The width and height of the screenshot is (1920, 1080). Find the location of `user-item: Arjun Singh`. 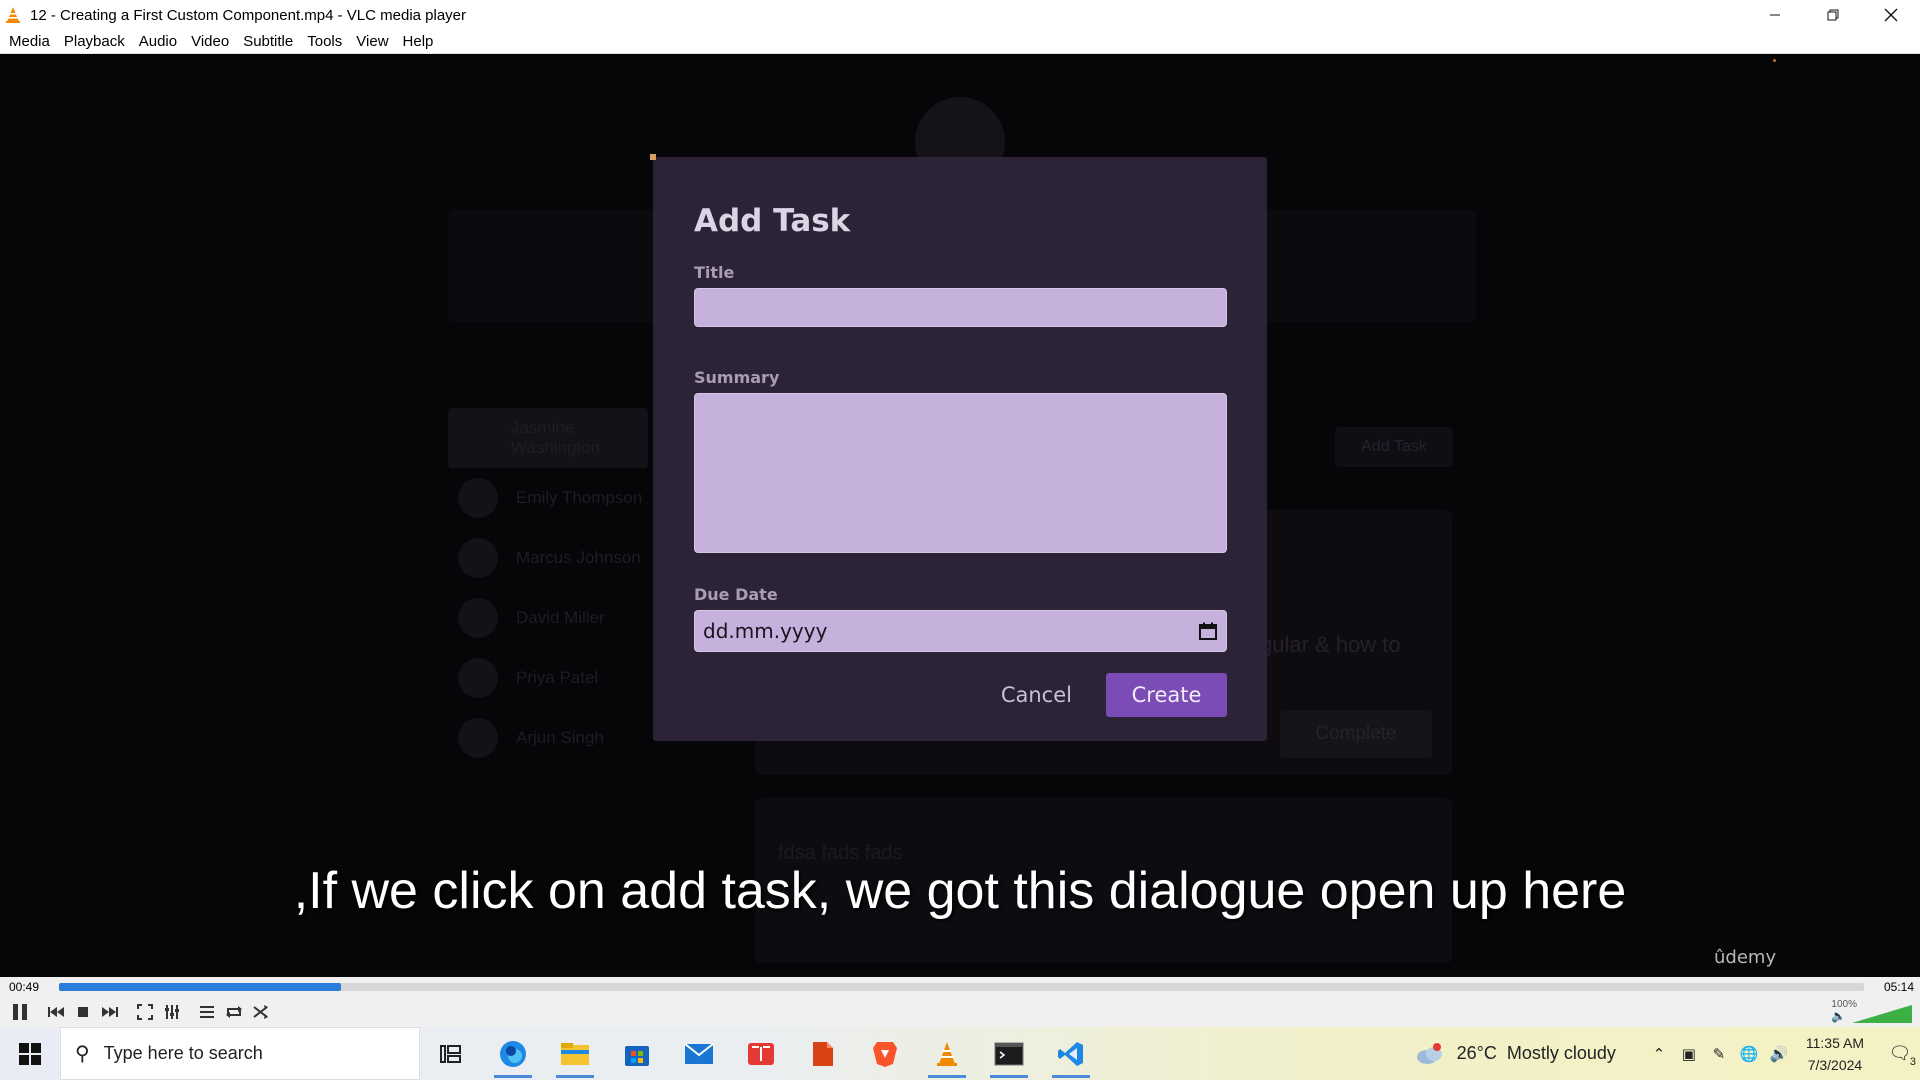

user-item: Arjun Singh is located at coordinates (548, 738).